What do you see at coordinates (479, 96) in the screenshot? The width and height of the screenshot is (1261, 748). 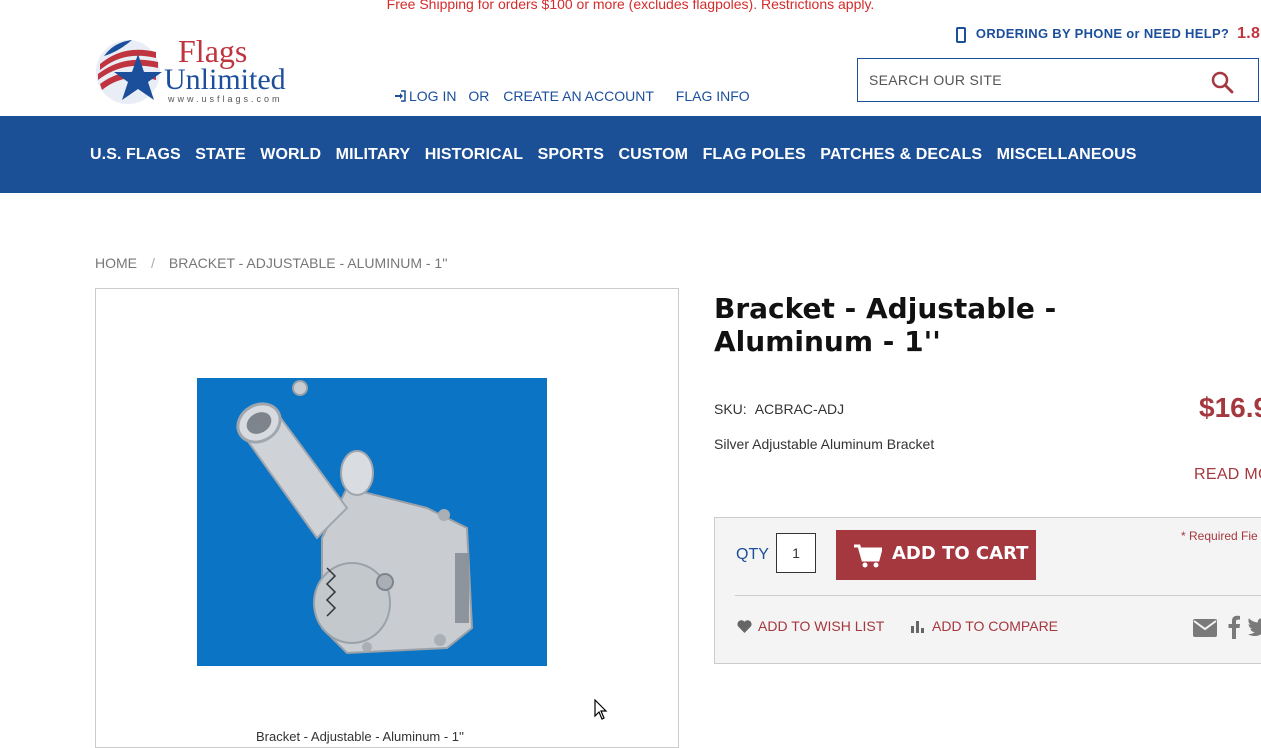 I see `account-or-separator: OR` at bounding box center [479, 96].